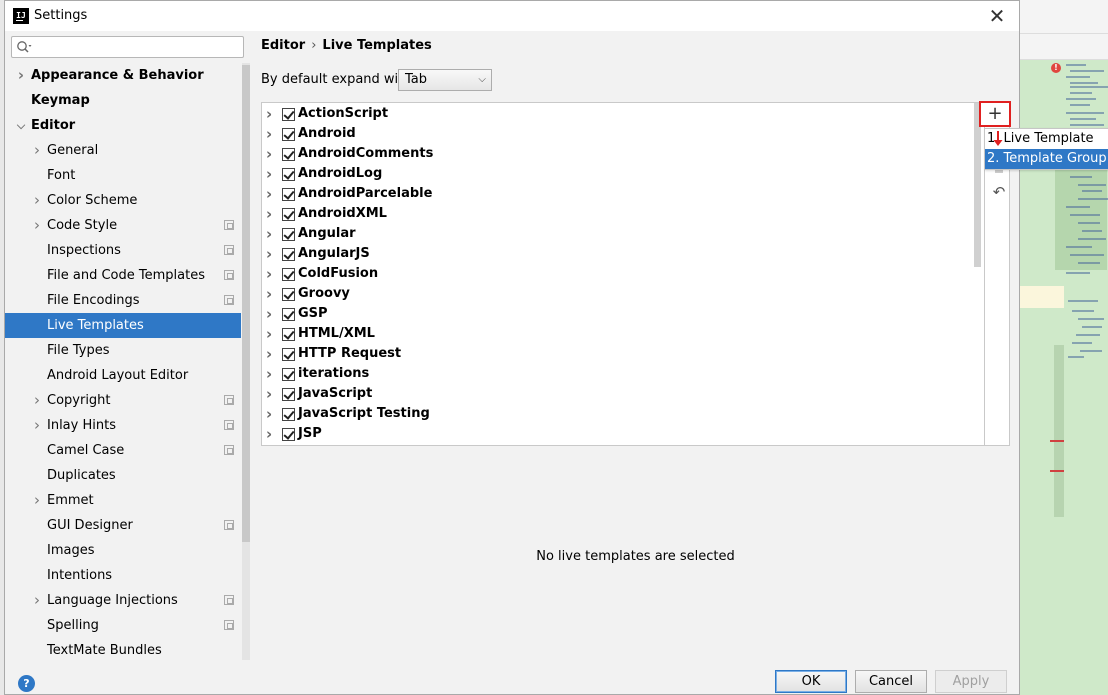 The width and height of the screenshot is (1108, 695). Describe the element at coordinates (623, 194) in the screenshot. I see `template-group-row: › AndroidParcelable` at that location.